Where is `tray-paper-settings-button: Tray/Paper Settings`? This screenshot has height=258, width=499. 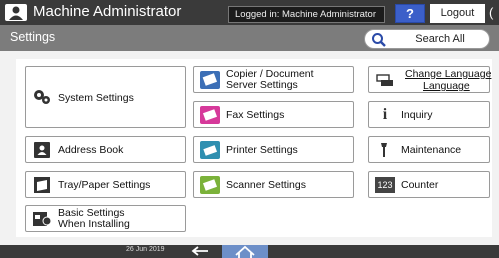
tray-paper-settings-button: Tray/Paper Settings is located at coordinates (105, 184).